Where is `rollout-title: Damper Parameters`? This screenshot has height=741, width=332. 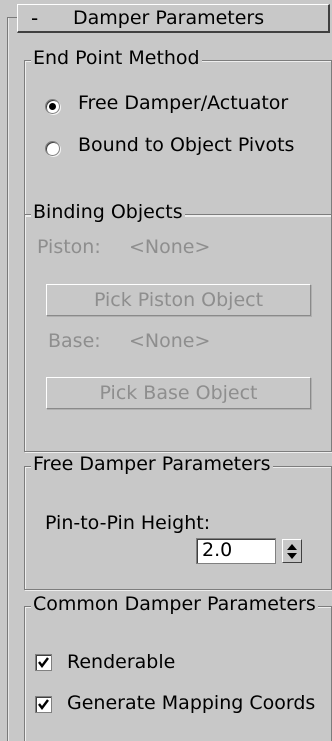 rollout-title: Damper Parameters is located at coordinates (169, 18).